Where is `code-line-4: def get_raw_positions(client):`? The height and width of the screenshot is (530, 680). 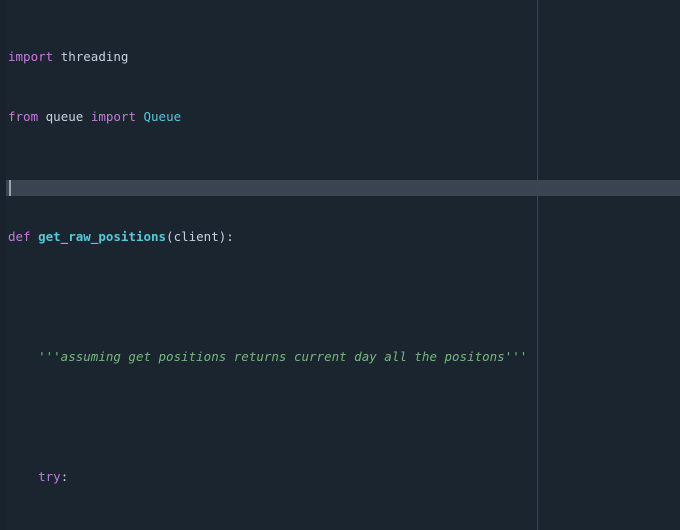 code-line-4: def get_raw_positions(client): is located at coordinates (344, 236).